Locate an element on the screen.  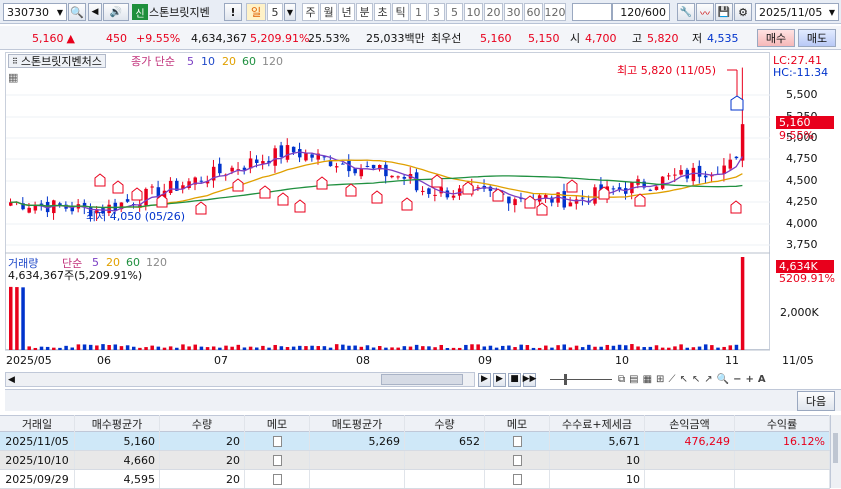
period-dropdown-button: ▼ is located at coordinates (290, 12).